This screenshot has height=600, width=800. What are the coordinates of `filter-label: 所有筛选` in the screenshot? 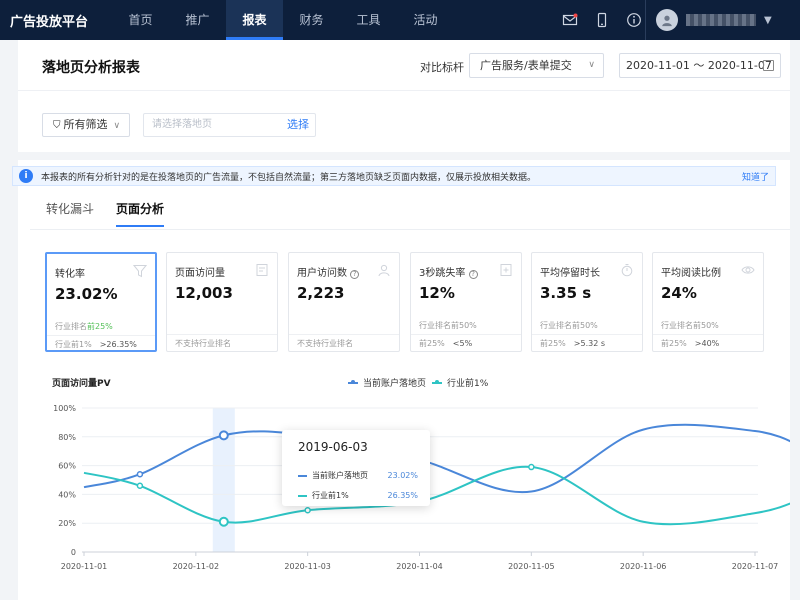 It's located at (85, 124).